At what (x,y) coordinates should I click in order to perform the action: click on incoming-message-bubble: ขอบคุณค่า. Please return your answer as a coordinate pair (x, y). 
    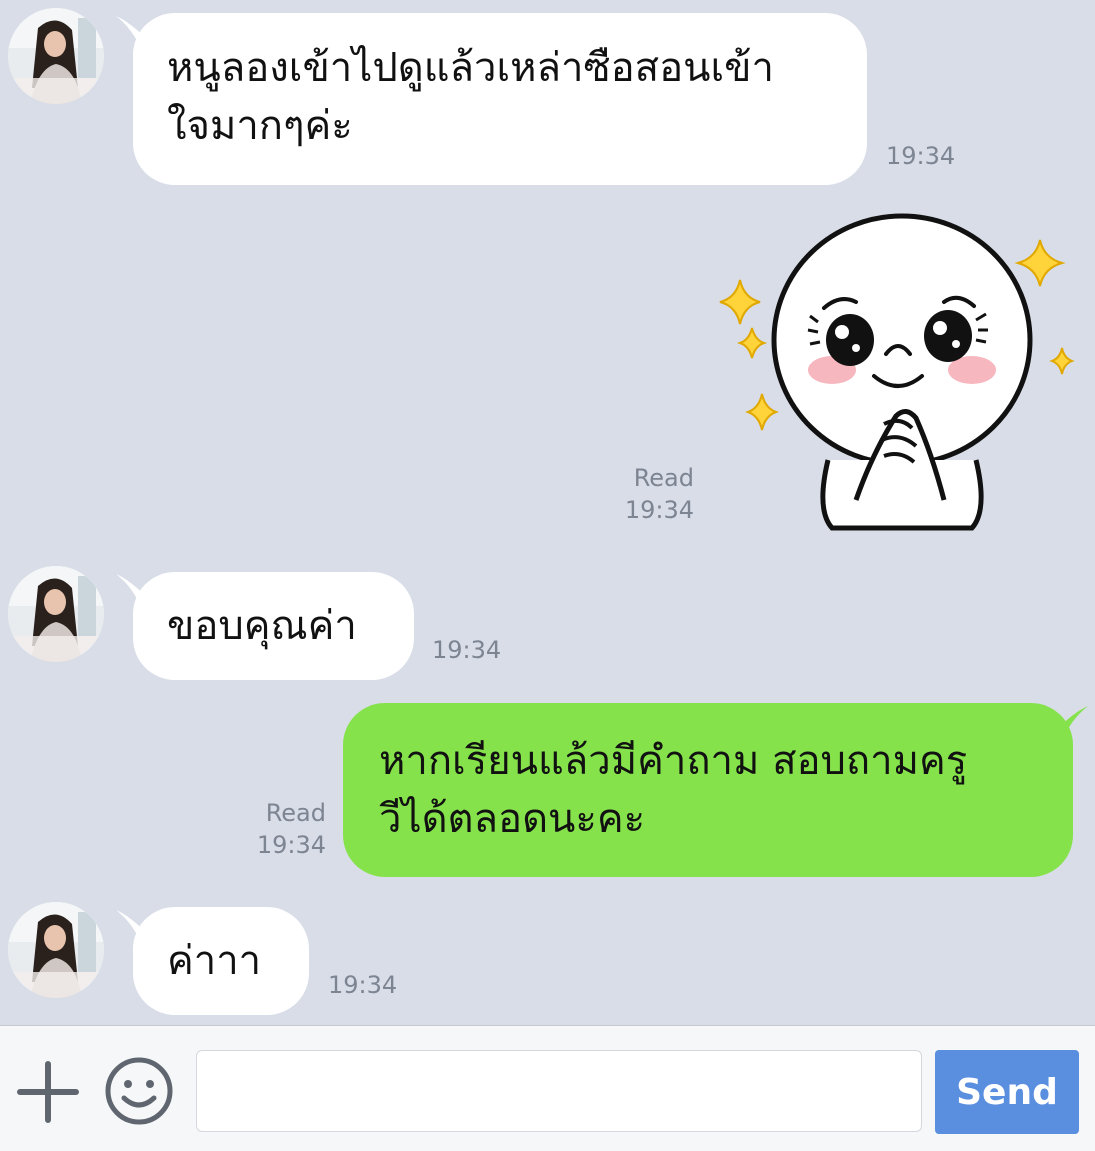
    Looking at the image, I should click on (273, 626).